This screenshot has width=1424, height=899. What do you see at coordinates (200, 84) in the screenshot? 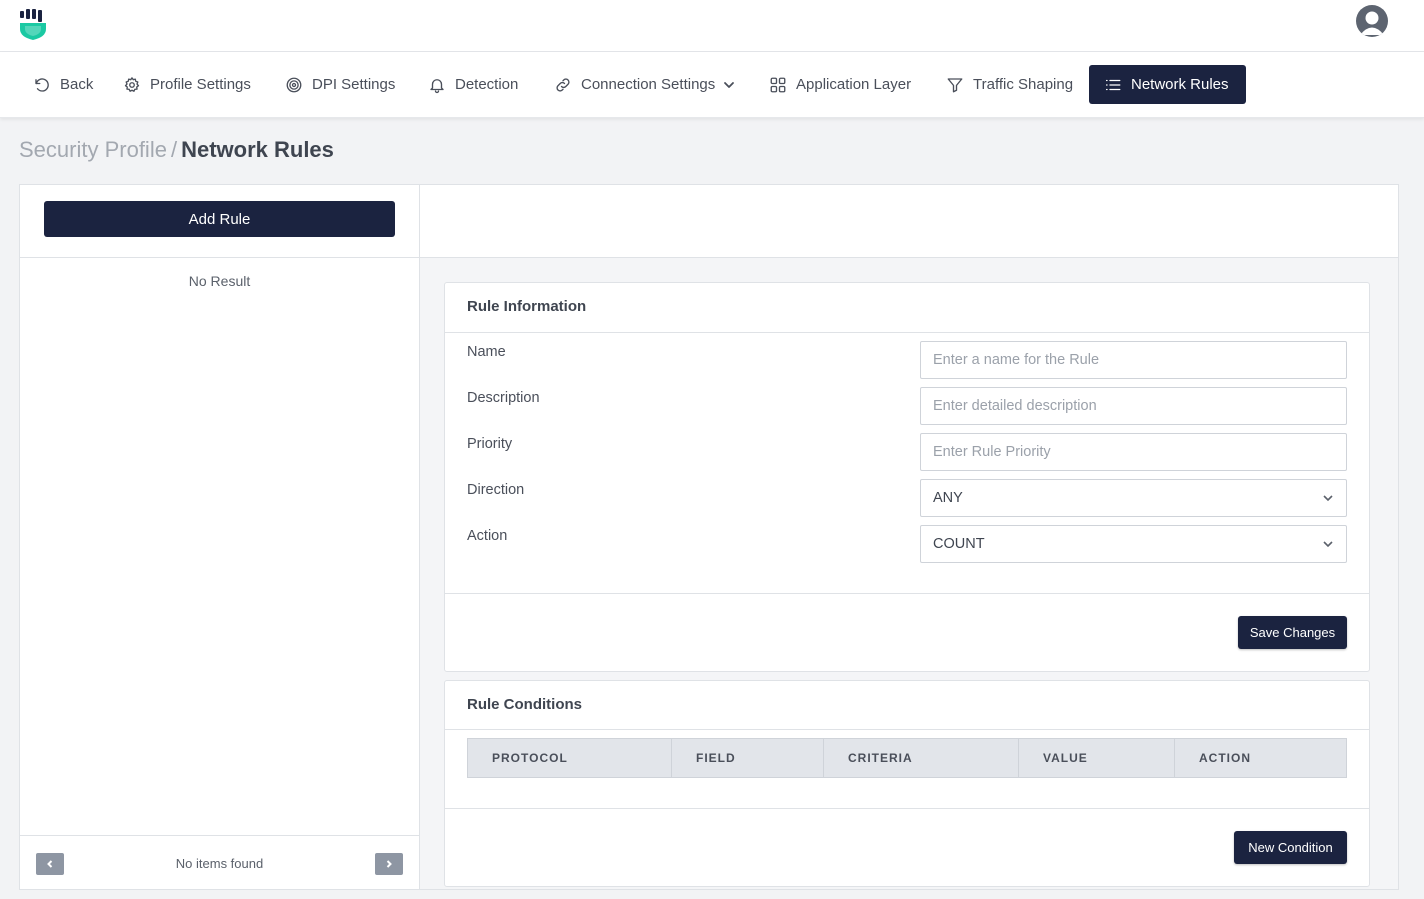
I see `nav-profile-settings-label: Profile Settings` at bounding box center [200, 84].